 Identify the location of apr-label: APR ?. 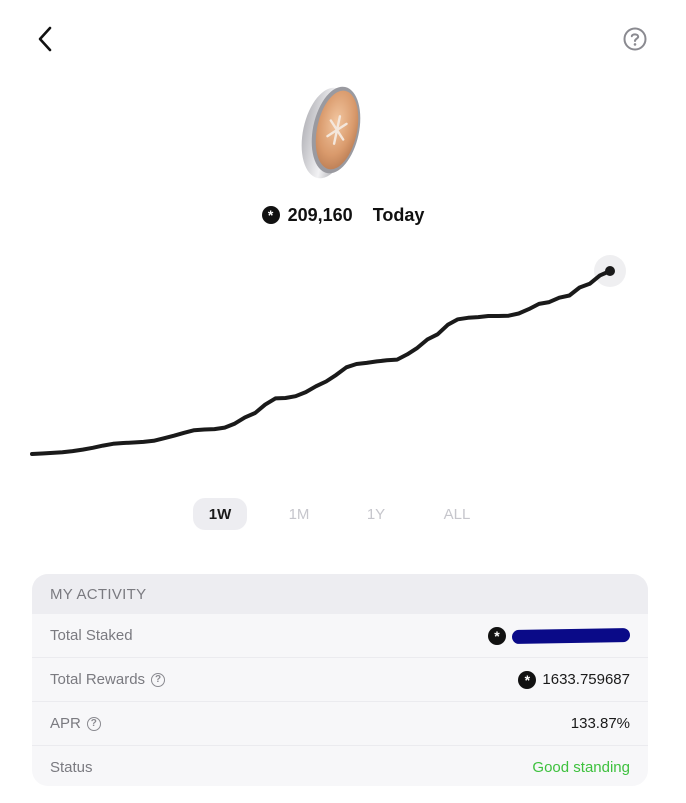
(75, 723).